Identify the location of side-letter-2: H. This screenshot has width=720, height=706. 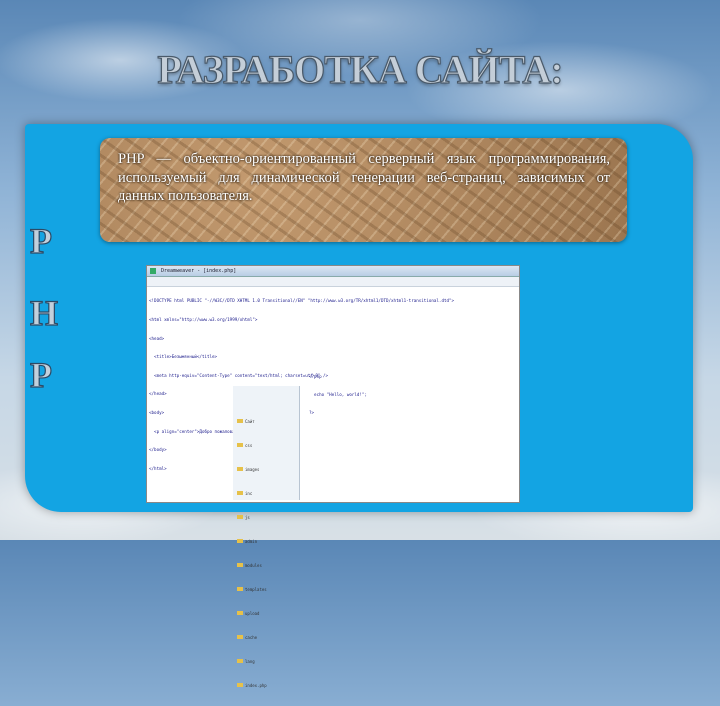
(44, 312).